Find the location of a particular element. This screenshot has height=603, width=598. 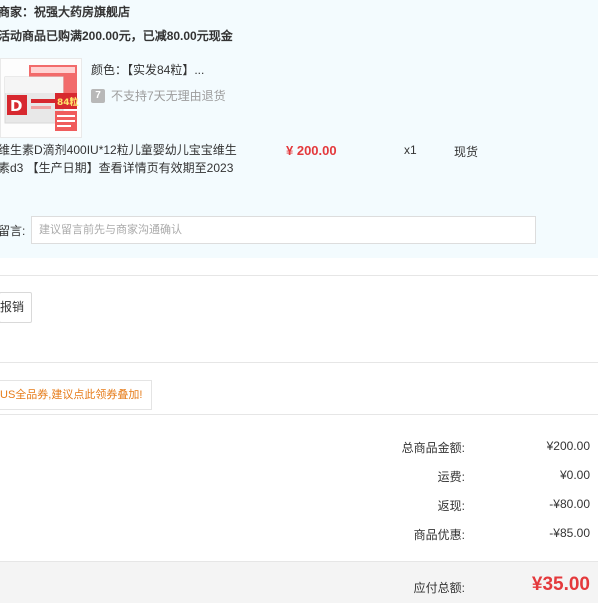

product-quantity: x1 is located at coordinates (410, 150).